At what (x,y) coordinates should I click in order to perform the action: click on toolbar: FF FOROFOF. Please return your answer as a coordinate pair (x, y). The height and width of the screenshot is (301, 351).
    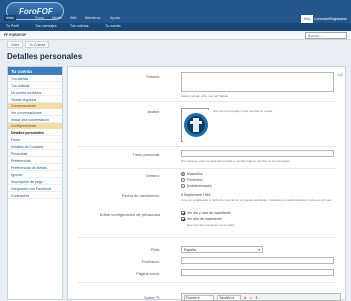
    Looking at the image, I should click on (175, 35).